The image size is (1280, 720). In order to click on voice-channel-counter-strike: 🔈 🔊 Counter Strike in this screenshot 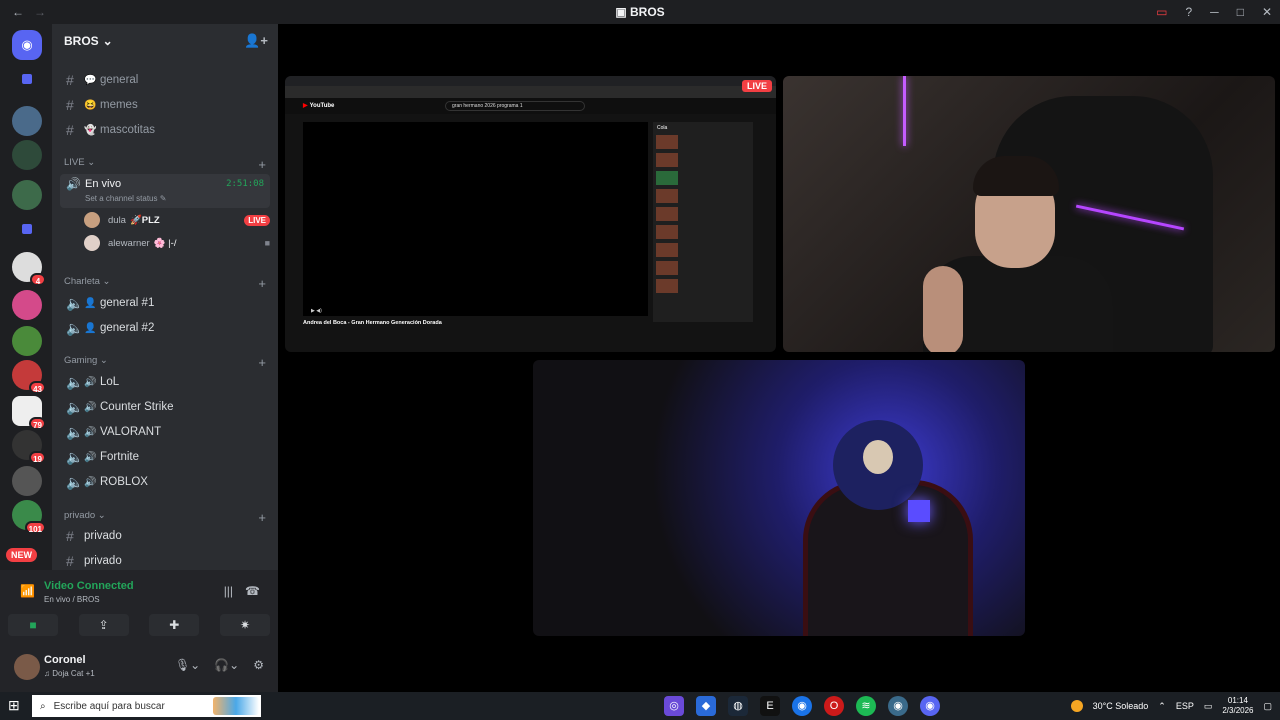, I will do `click(165, 407)`.